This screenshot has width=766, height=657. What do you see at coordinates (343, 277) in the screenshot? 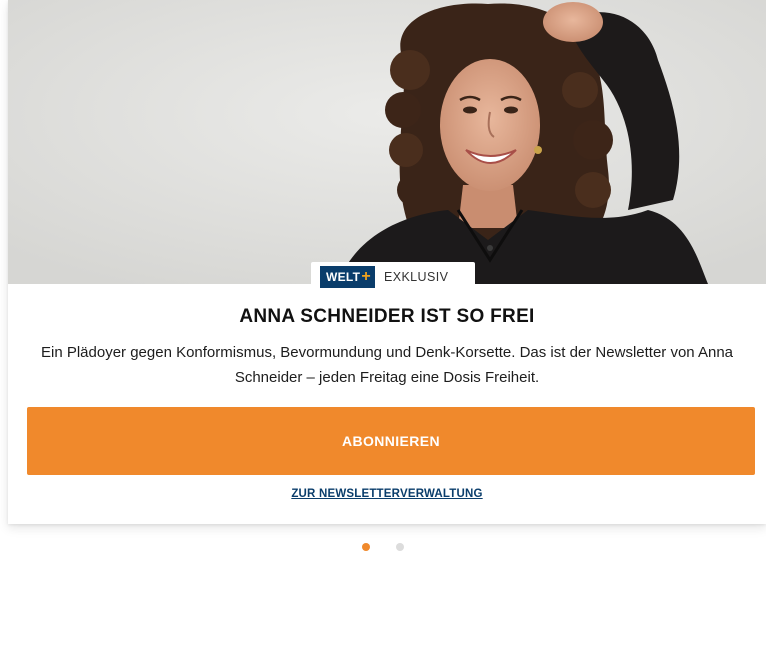
I see `welt-logo-text: WELT` at bounding box center [343, 277].